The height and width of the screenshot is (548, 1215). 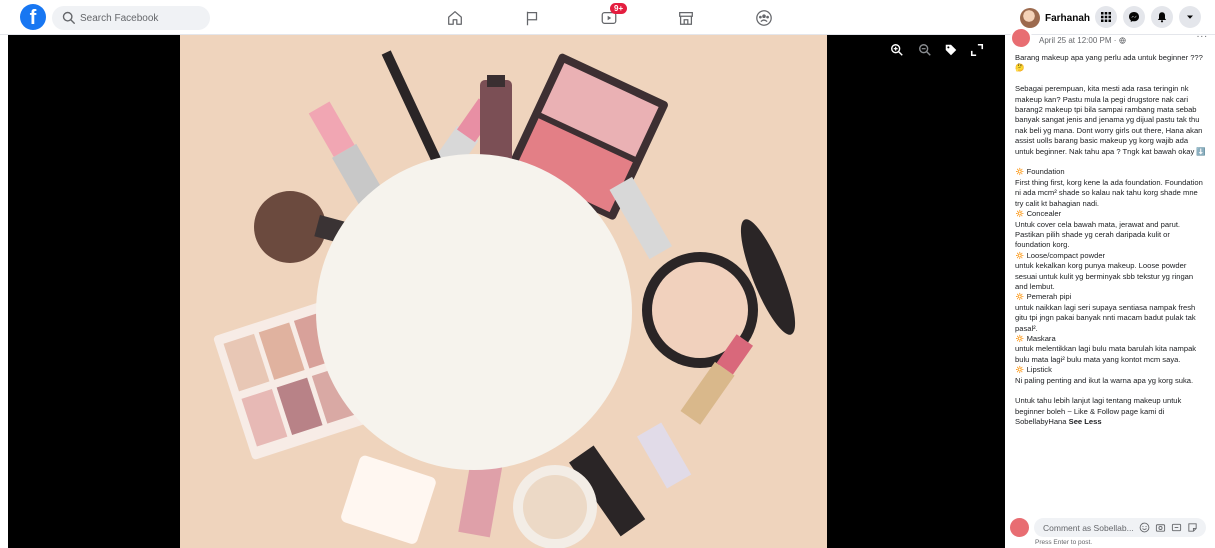 I want to click on comment-input, so click(x=1088, y=527).